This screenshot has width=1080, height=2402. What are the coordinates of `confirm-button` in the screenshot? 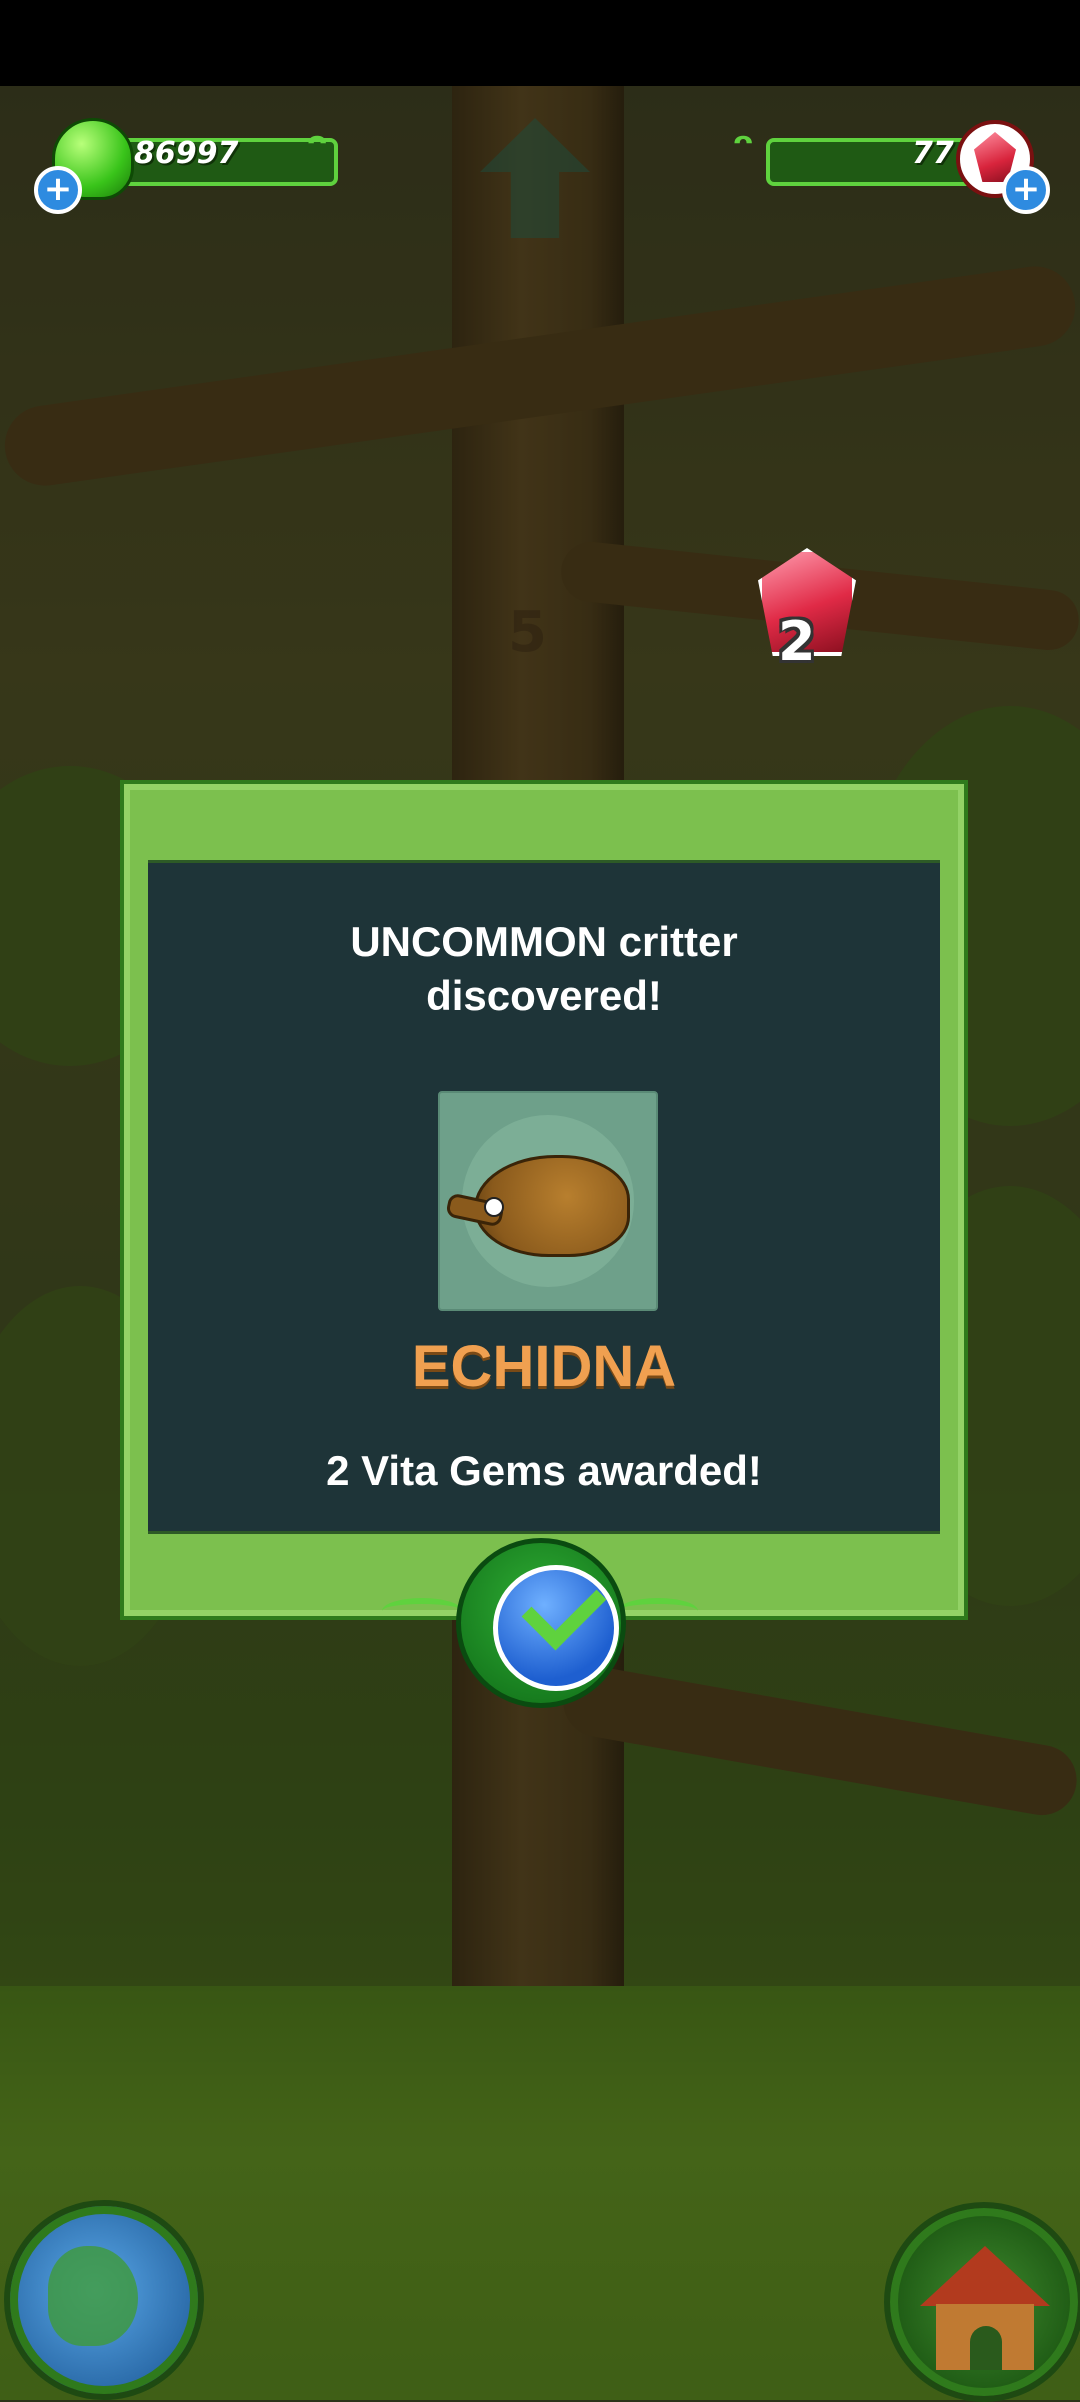 It's located at (540, 1624).